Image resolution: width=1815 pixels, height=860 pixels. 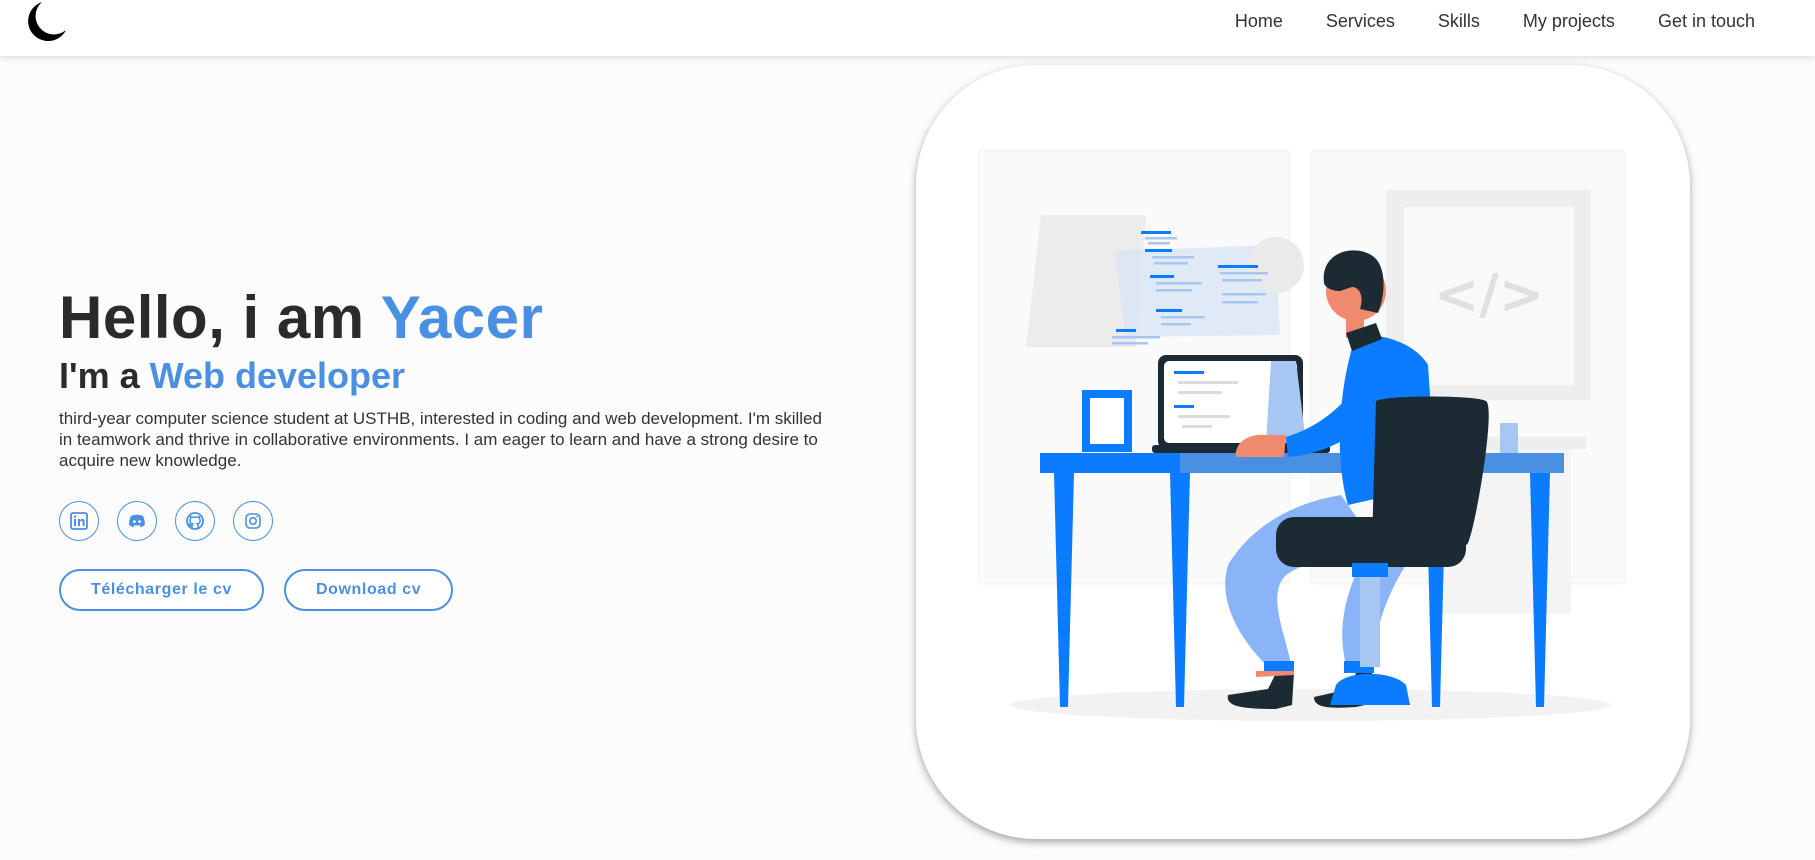 What do you see at coordinates (104, 375) in the screenshot?
I see `role-prefix: I'm a` at bounding box center [104, 375].